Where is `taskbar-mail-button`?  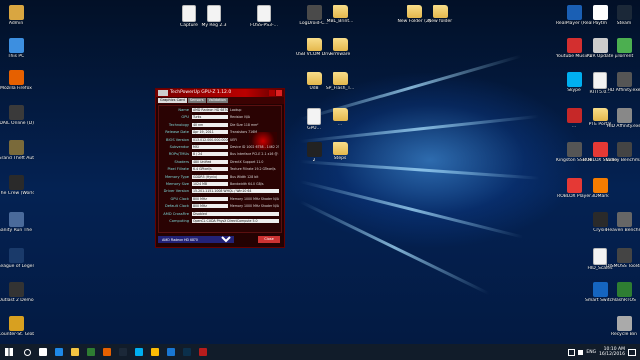
taskbar-mail-button is located at coordinates (171, 352).